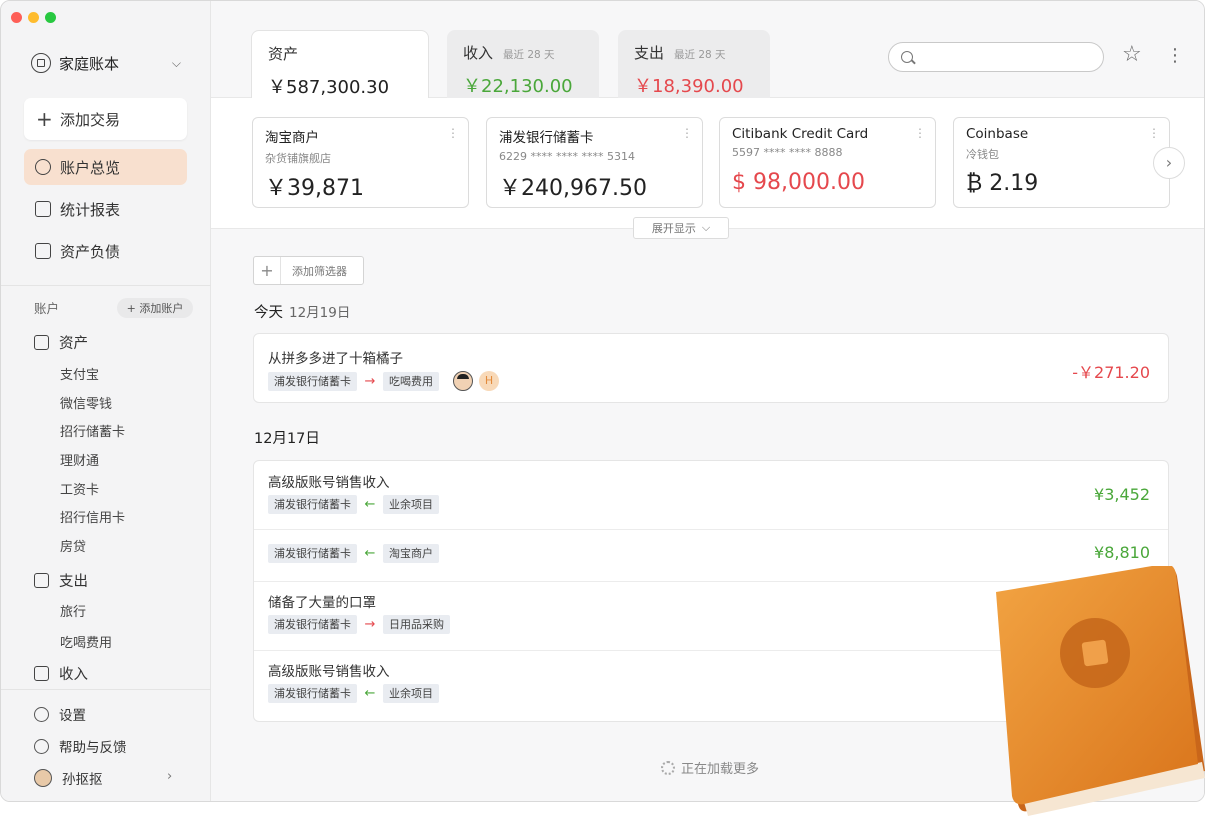  What do you see at coordinates (489, 381) in the screenshot?
I see `avatar: H` at bounding box center [489, 381].